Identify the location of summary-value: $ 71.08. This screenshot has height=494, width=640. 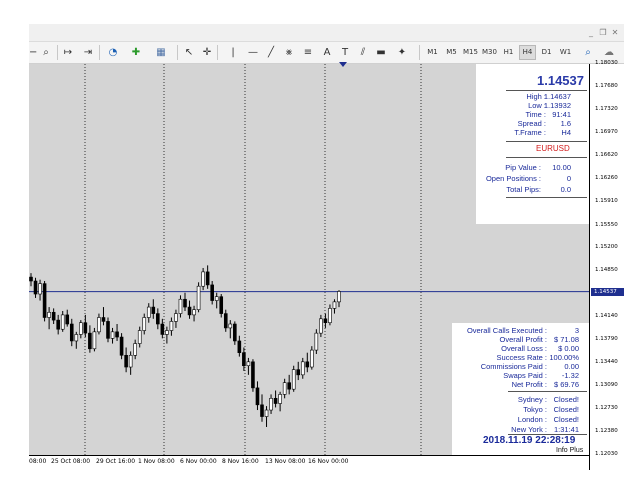
(566, 339).